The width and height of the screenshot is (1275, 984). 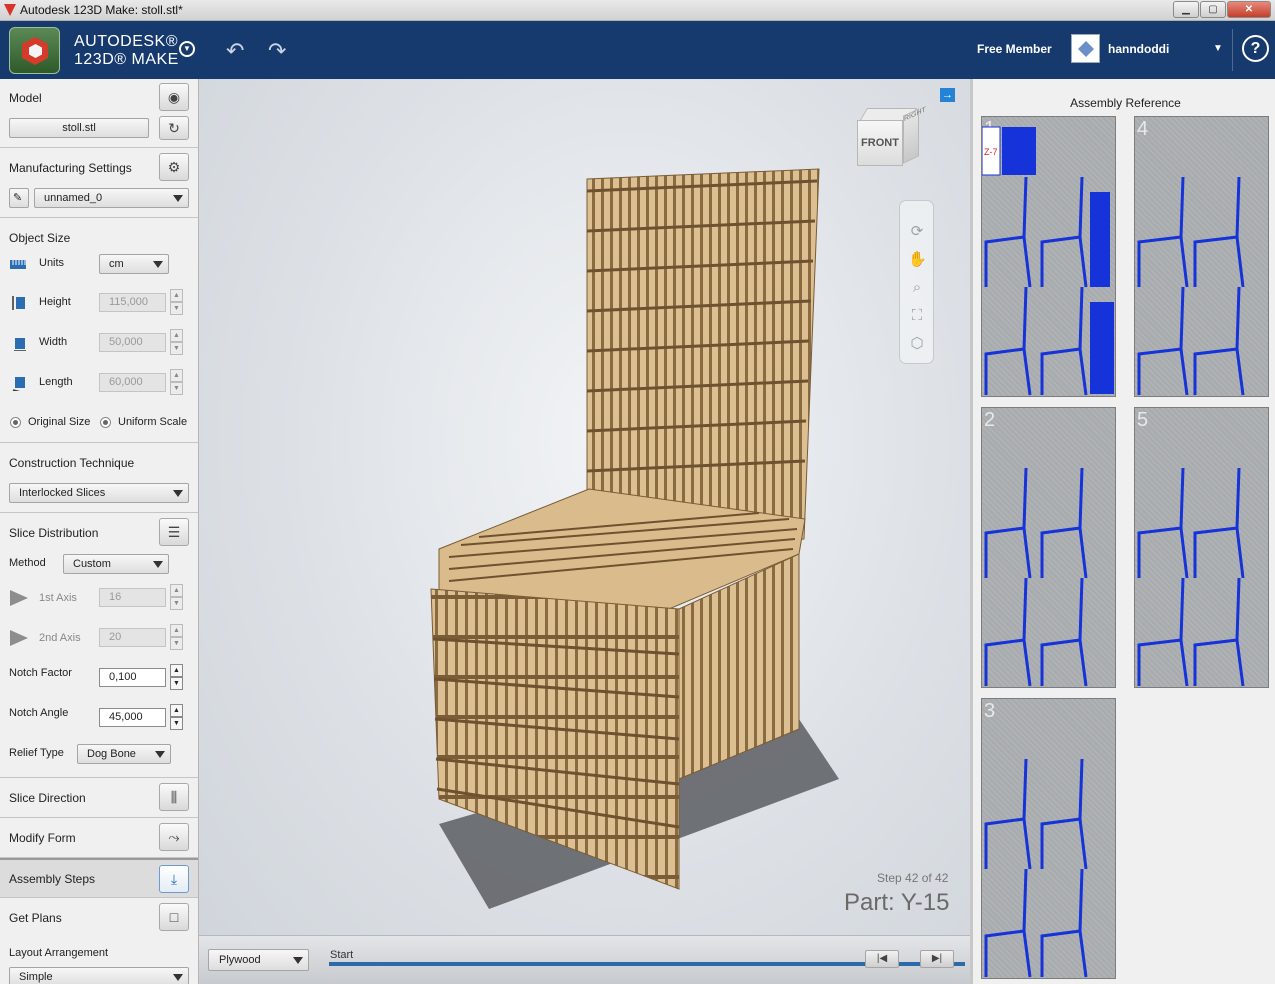 What do you see at coordinates (99, 975) in the screenshot?
I see `layout-arrangement-select: Simple` at bounding box center [99, 975].